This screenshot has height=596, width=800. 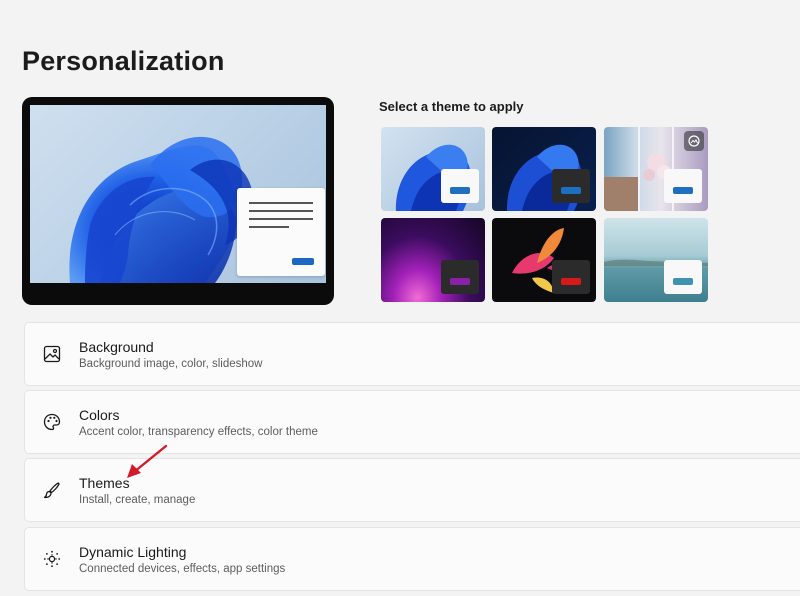 I want to click on annotation-arrow-icon, so click(x=147, y=461).